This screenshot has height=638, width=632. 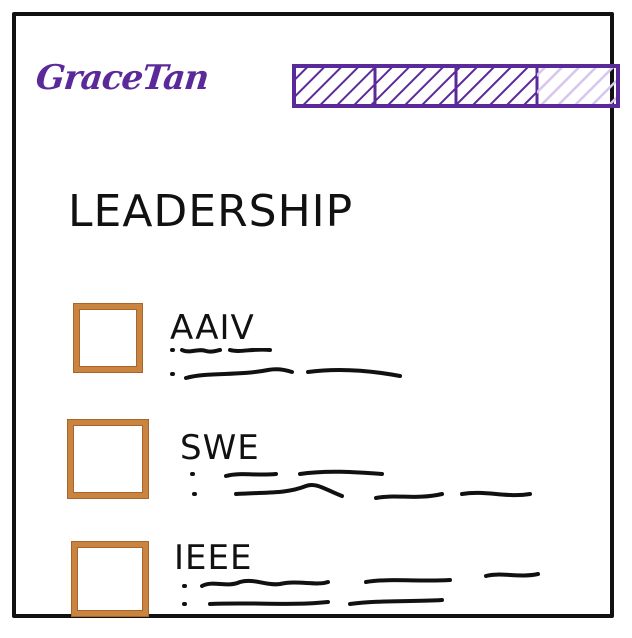 What do you see at coordinates (212, 328) in the screenshot?
I see `item-label-aaiv: AAIV` at bounding box center [212, 328].